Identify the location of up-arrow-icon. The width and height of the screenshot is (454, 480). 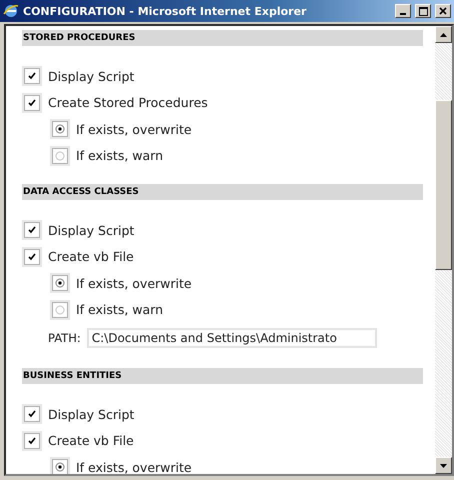
(443, 34).